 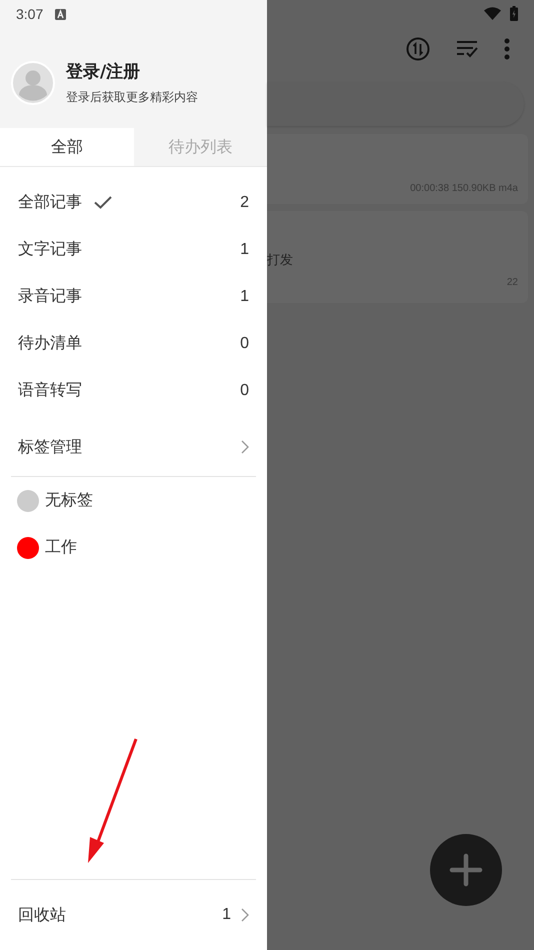 What do you see at coordinates (418, 49) in the screenshot?
I see `sort-icon` at bounding box center [418, 49].